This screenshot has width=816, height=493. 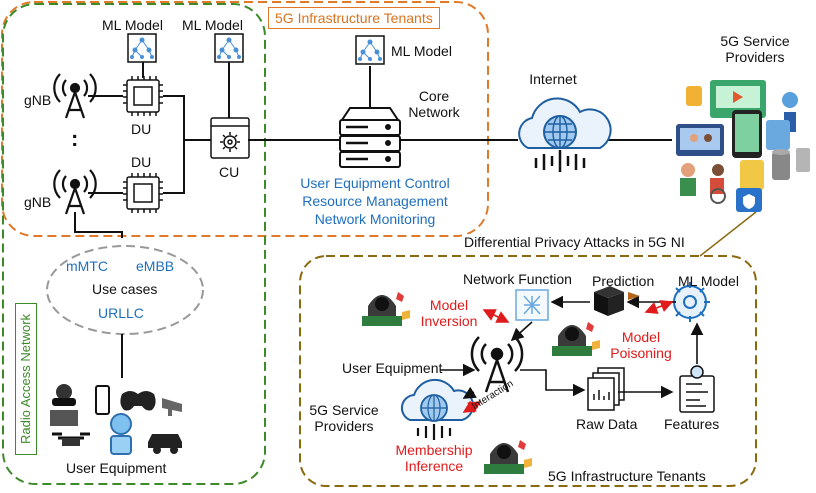 I want to click on prediction-cube-icon, so click(x=609, y=301).